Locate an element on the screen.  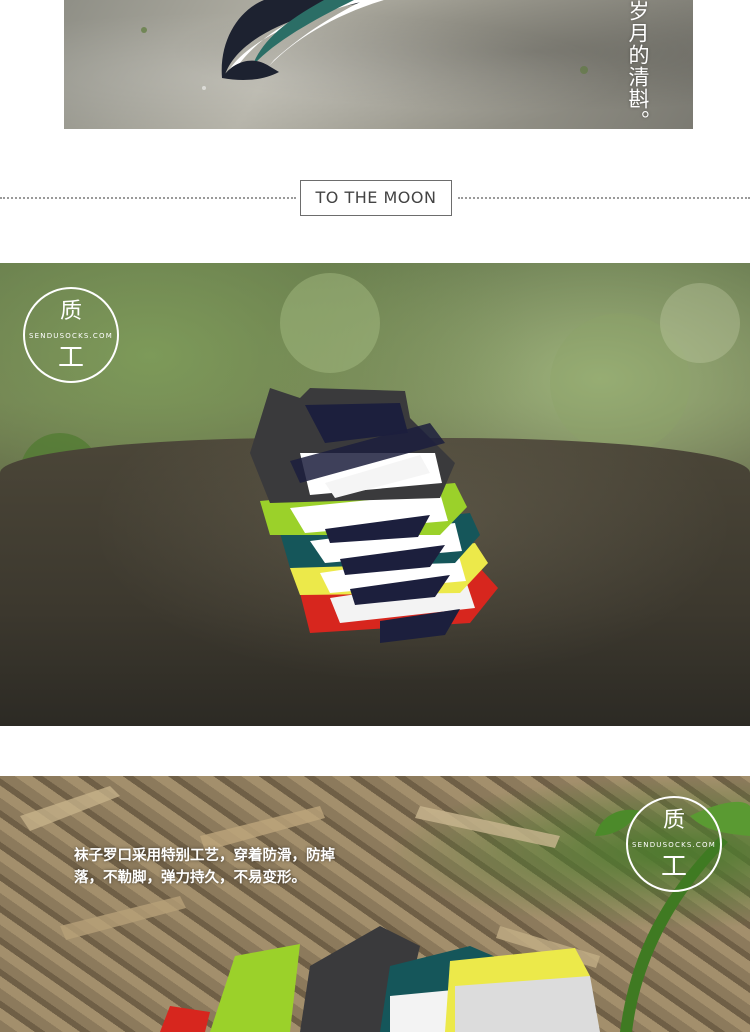
brand-logo-badge: 质 SENDUSOCKS.COM 工 is located at coordinates (71, 335).